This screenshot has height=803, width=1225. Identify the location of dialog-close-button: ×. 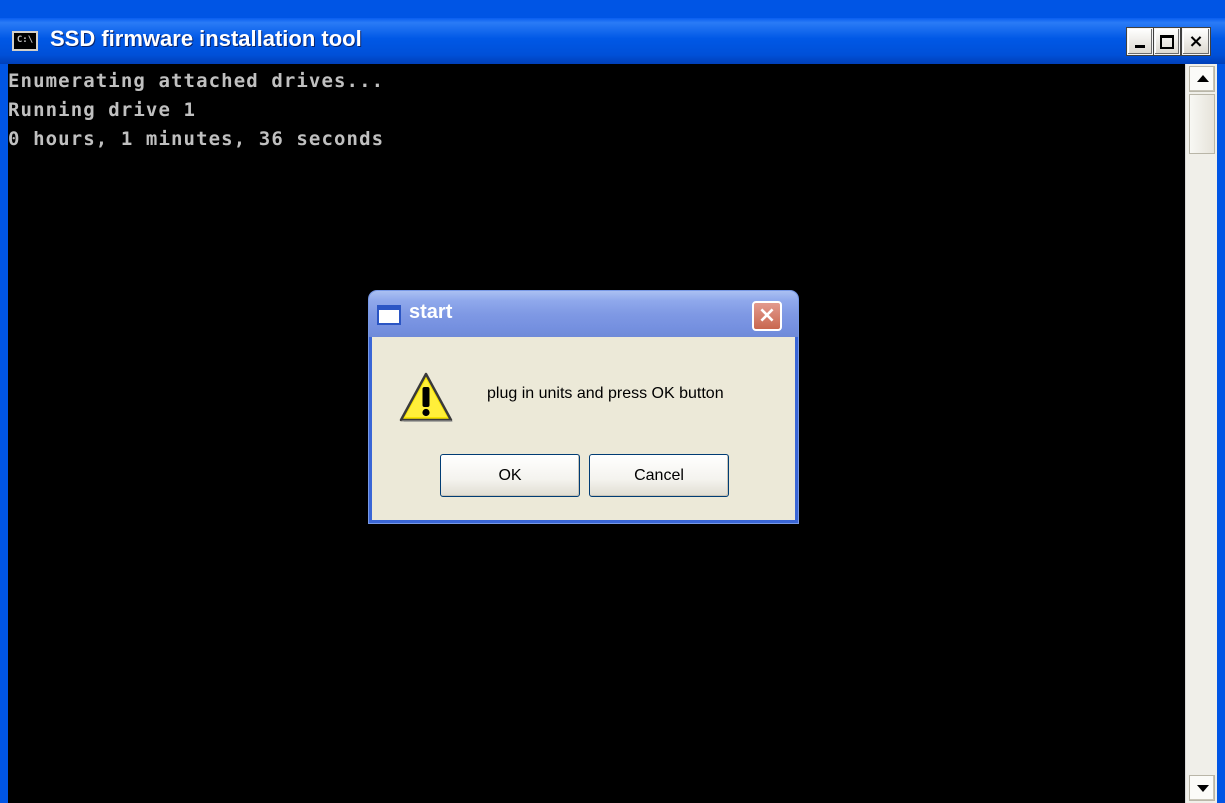
(767, 316).